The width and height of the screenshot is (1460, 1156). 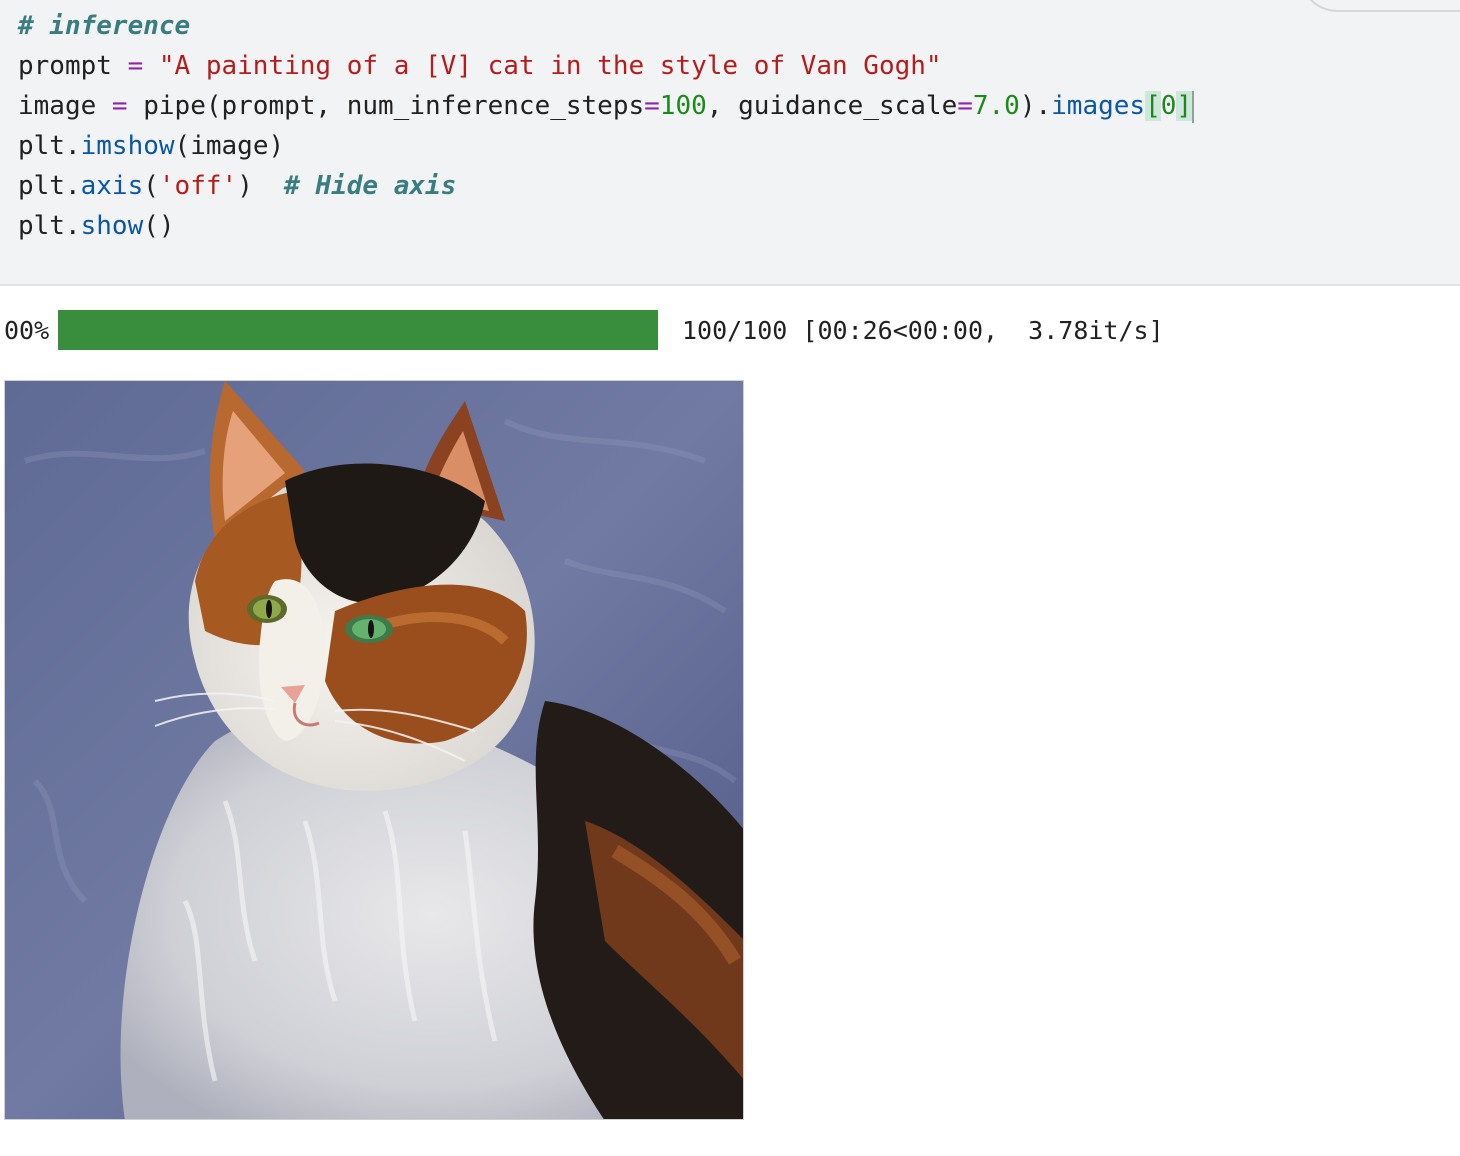 What do you see at coordinates (159, 226) in the screenshot?
I see `code-token: ()` at bounding box center [159, 226].